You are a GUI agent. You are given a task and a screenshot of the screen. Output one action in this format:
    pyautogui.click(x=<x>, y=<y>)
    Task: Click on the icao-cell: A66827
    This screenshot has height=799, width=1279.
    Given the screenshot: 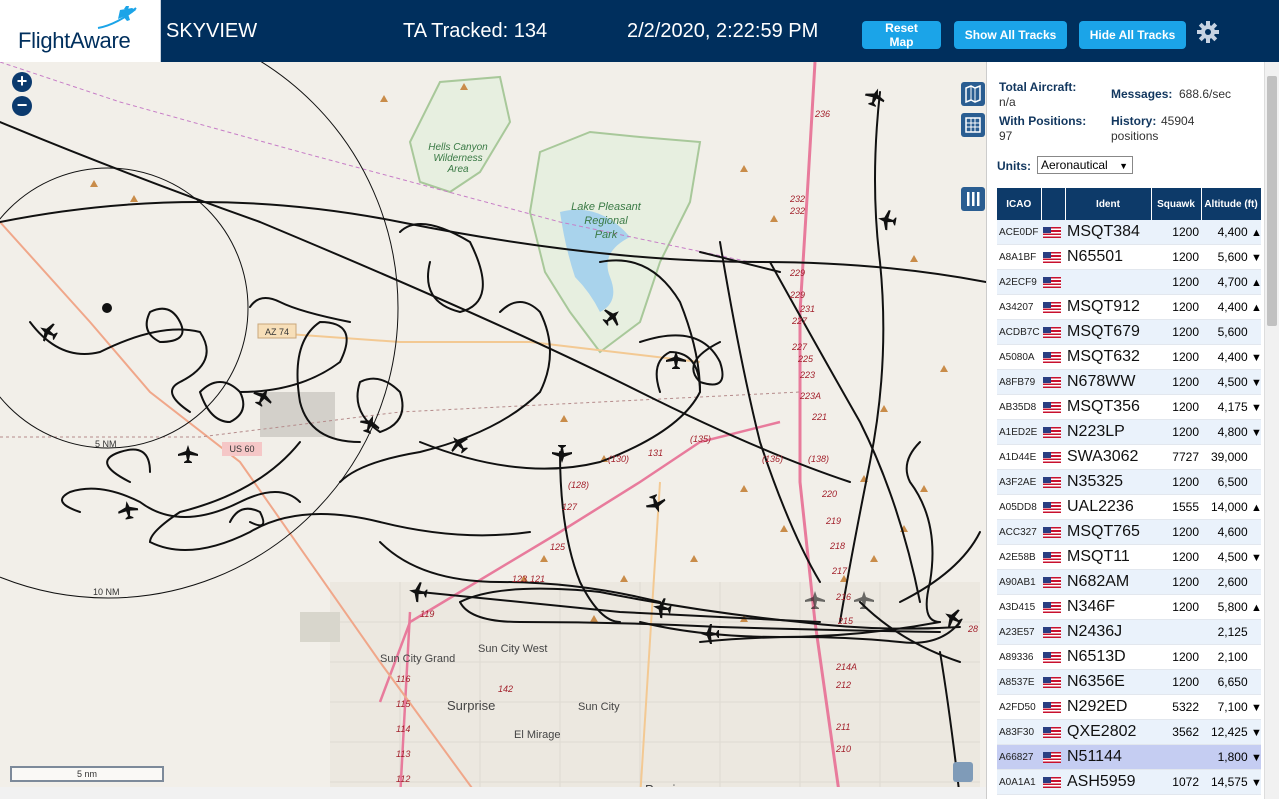 What is the action you would take?
    pyautogui.click(x=1019, y=757)
    